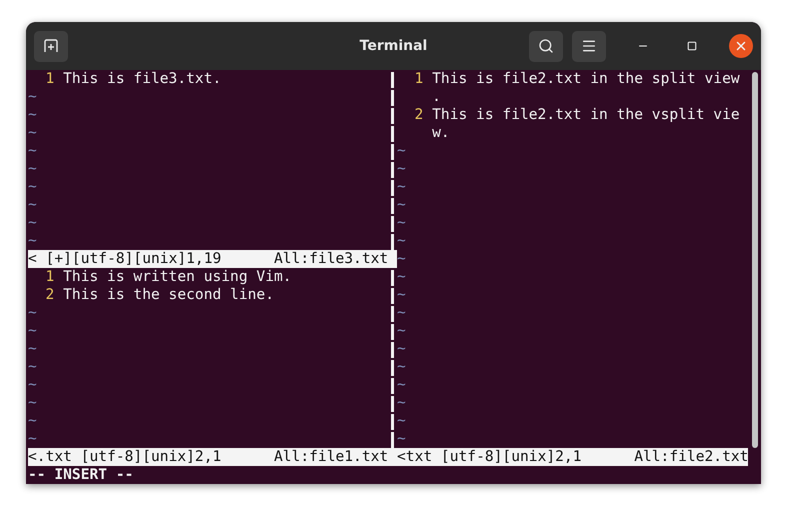 The image size is (786, 515). I want to click on search-icon, so click(546, 46).